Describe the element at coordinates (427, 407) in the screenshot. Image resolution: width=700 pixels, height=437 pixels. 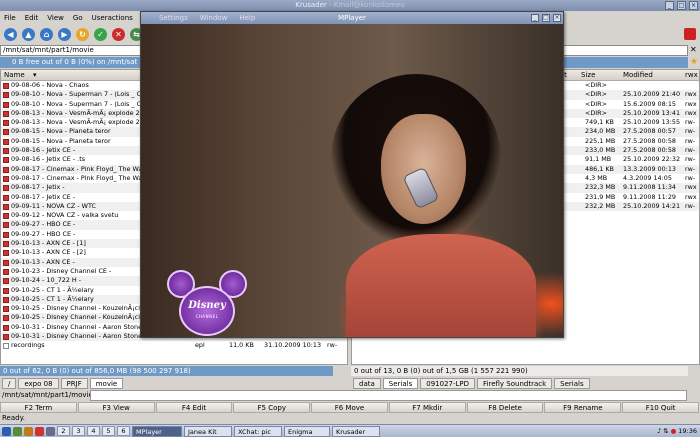
I see `f7-mkdir-button: F7 Mkdir` at that location.